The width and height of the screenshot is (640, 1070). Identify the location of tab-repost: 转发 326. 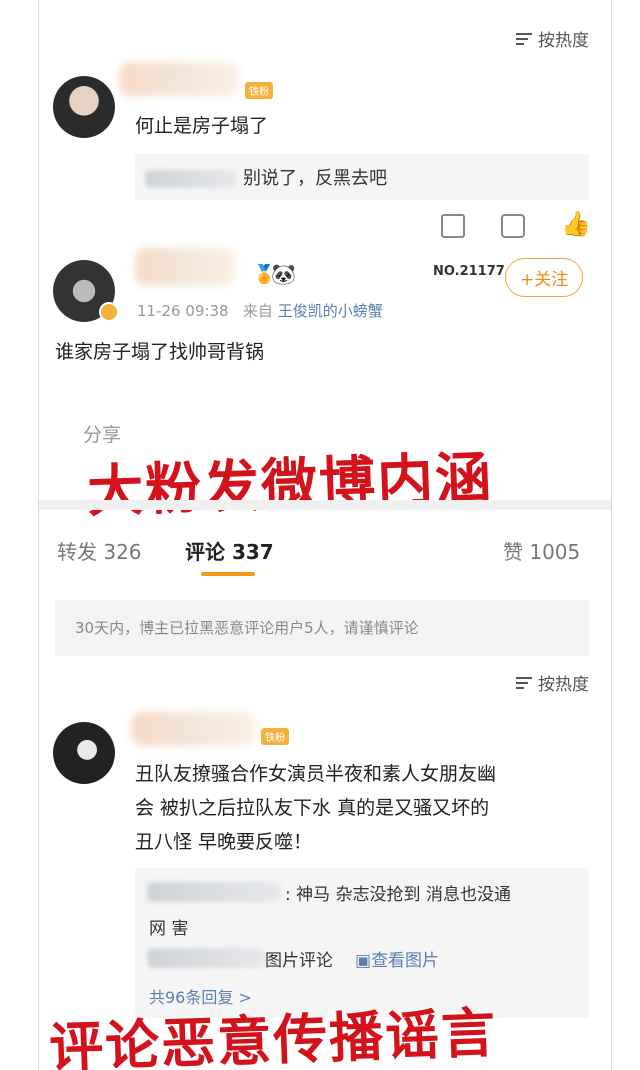
(99, 550).